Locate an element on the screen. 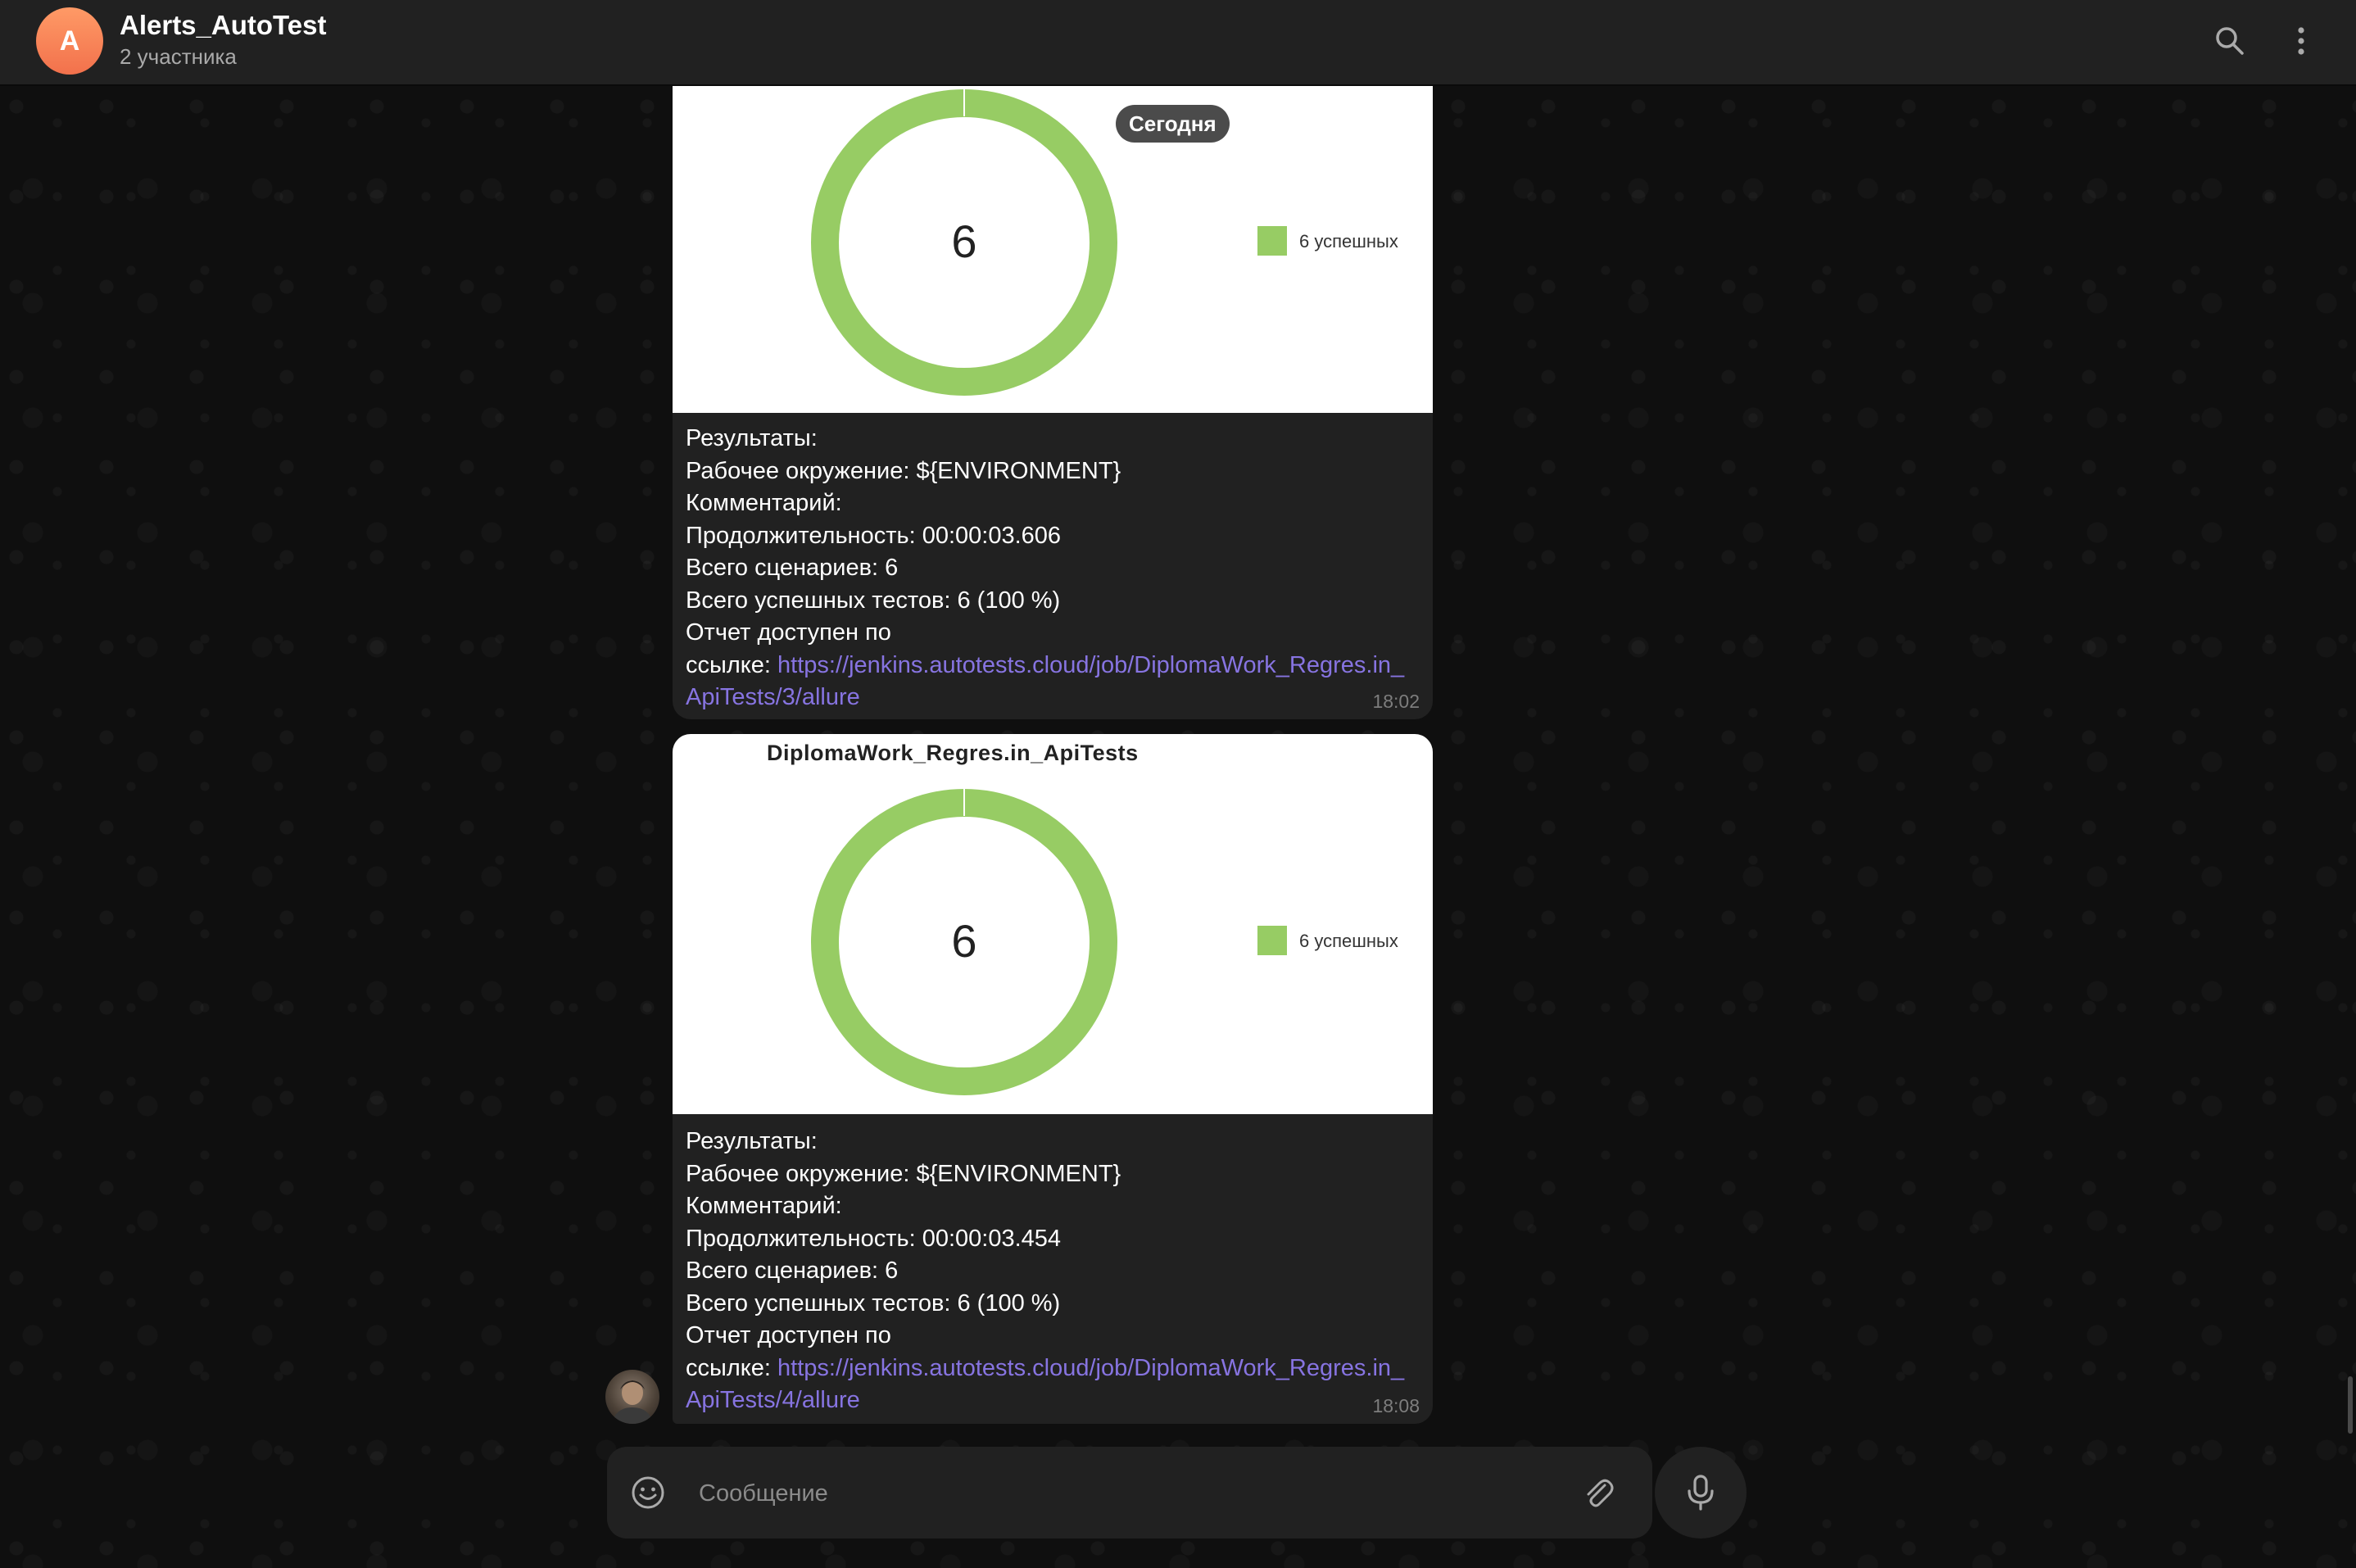 The image size is (2356, 1568). caption-line-duration: Продолжительность: 00:00:03.454 is located at coordinates (874, 1239).